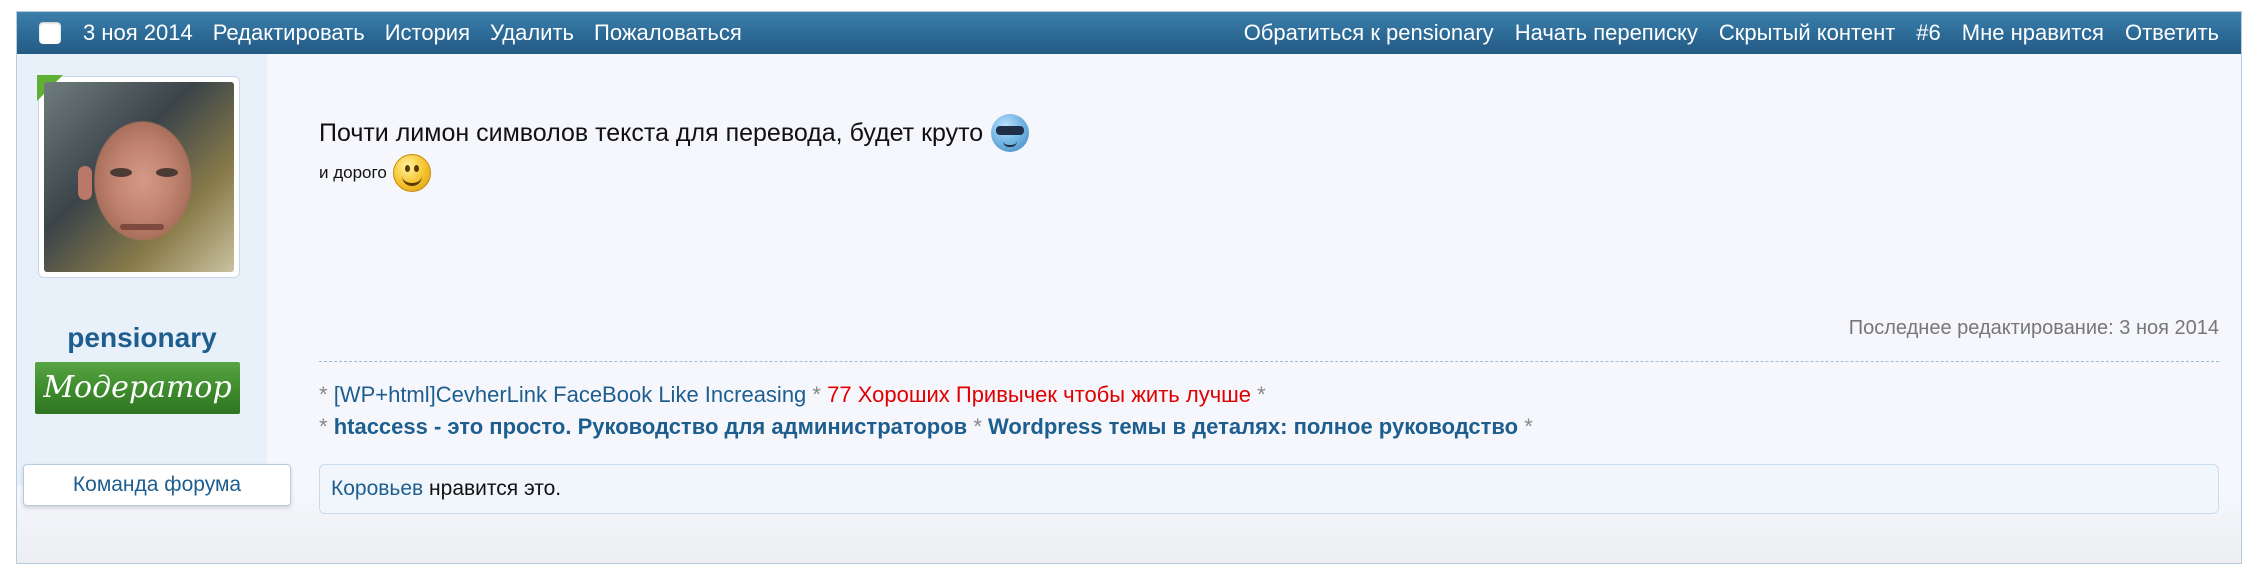  Describe the element at coordinates (495, 488) in the screenshot. I see `likes-text: нравится это.` at that location.